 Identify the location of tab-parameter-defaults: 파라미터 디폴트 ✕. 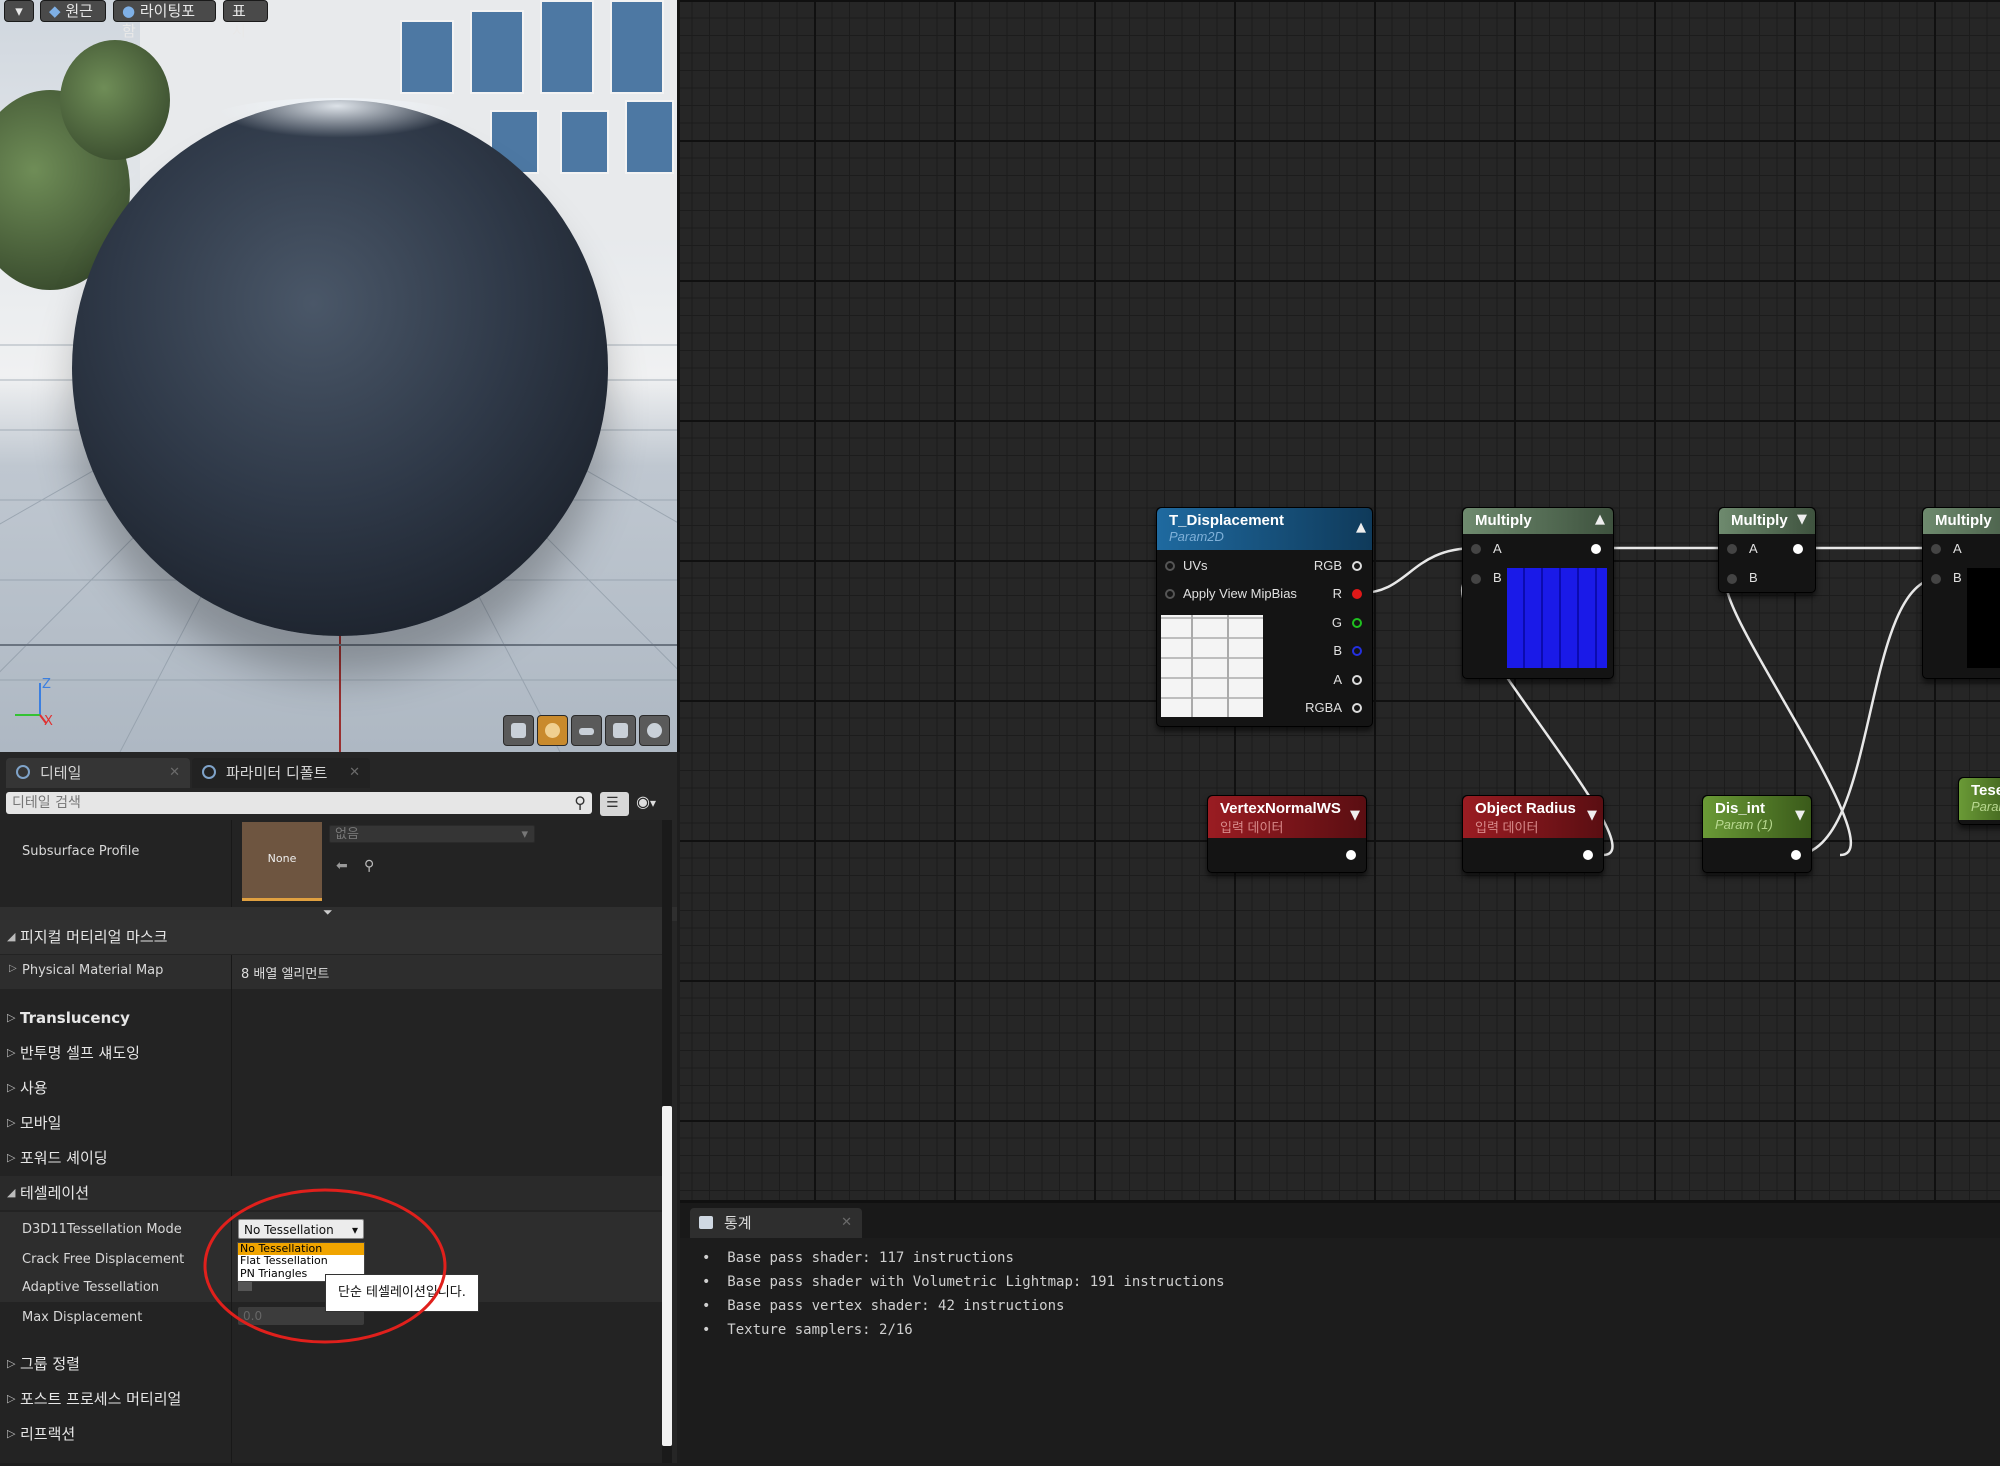
(281, 773).